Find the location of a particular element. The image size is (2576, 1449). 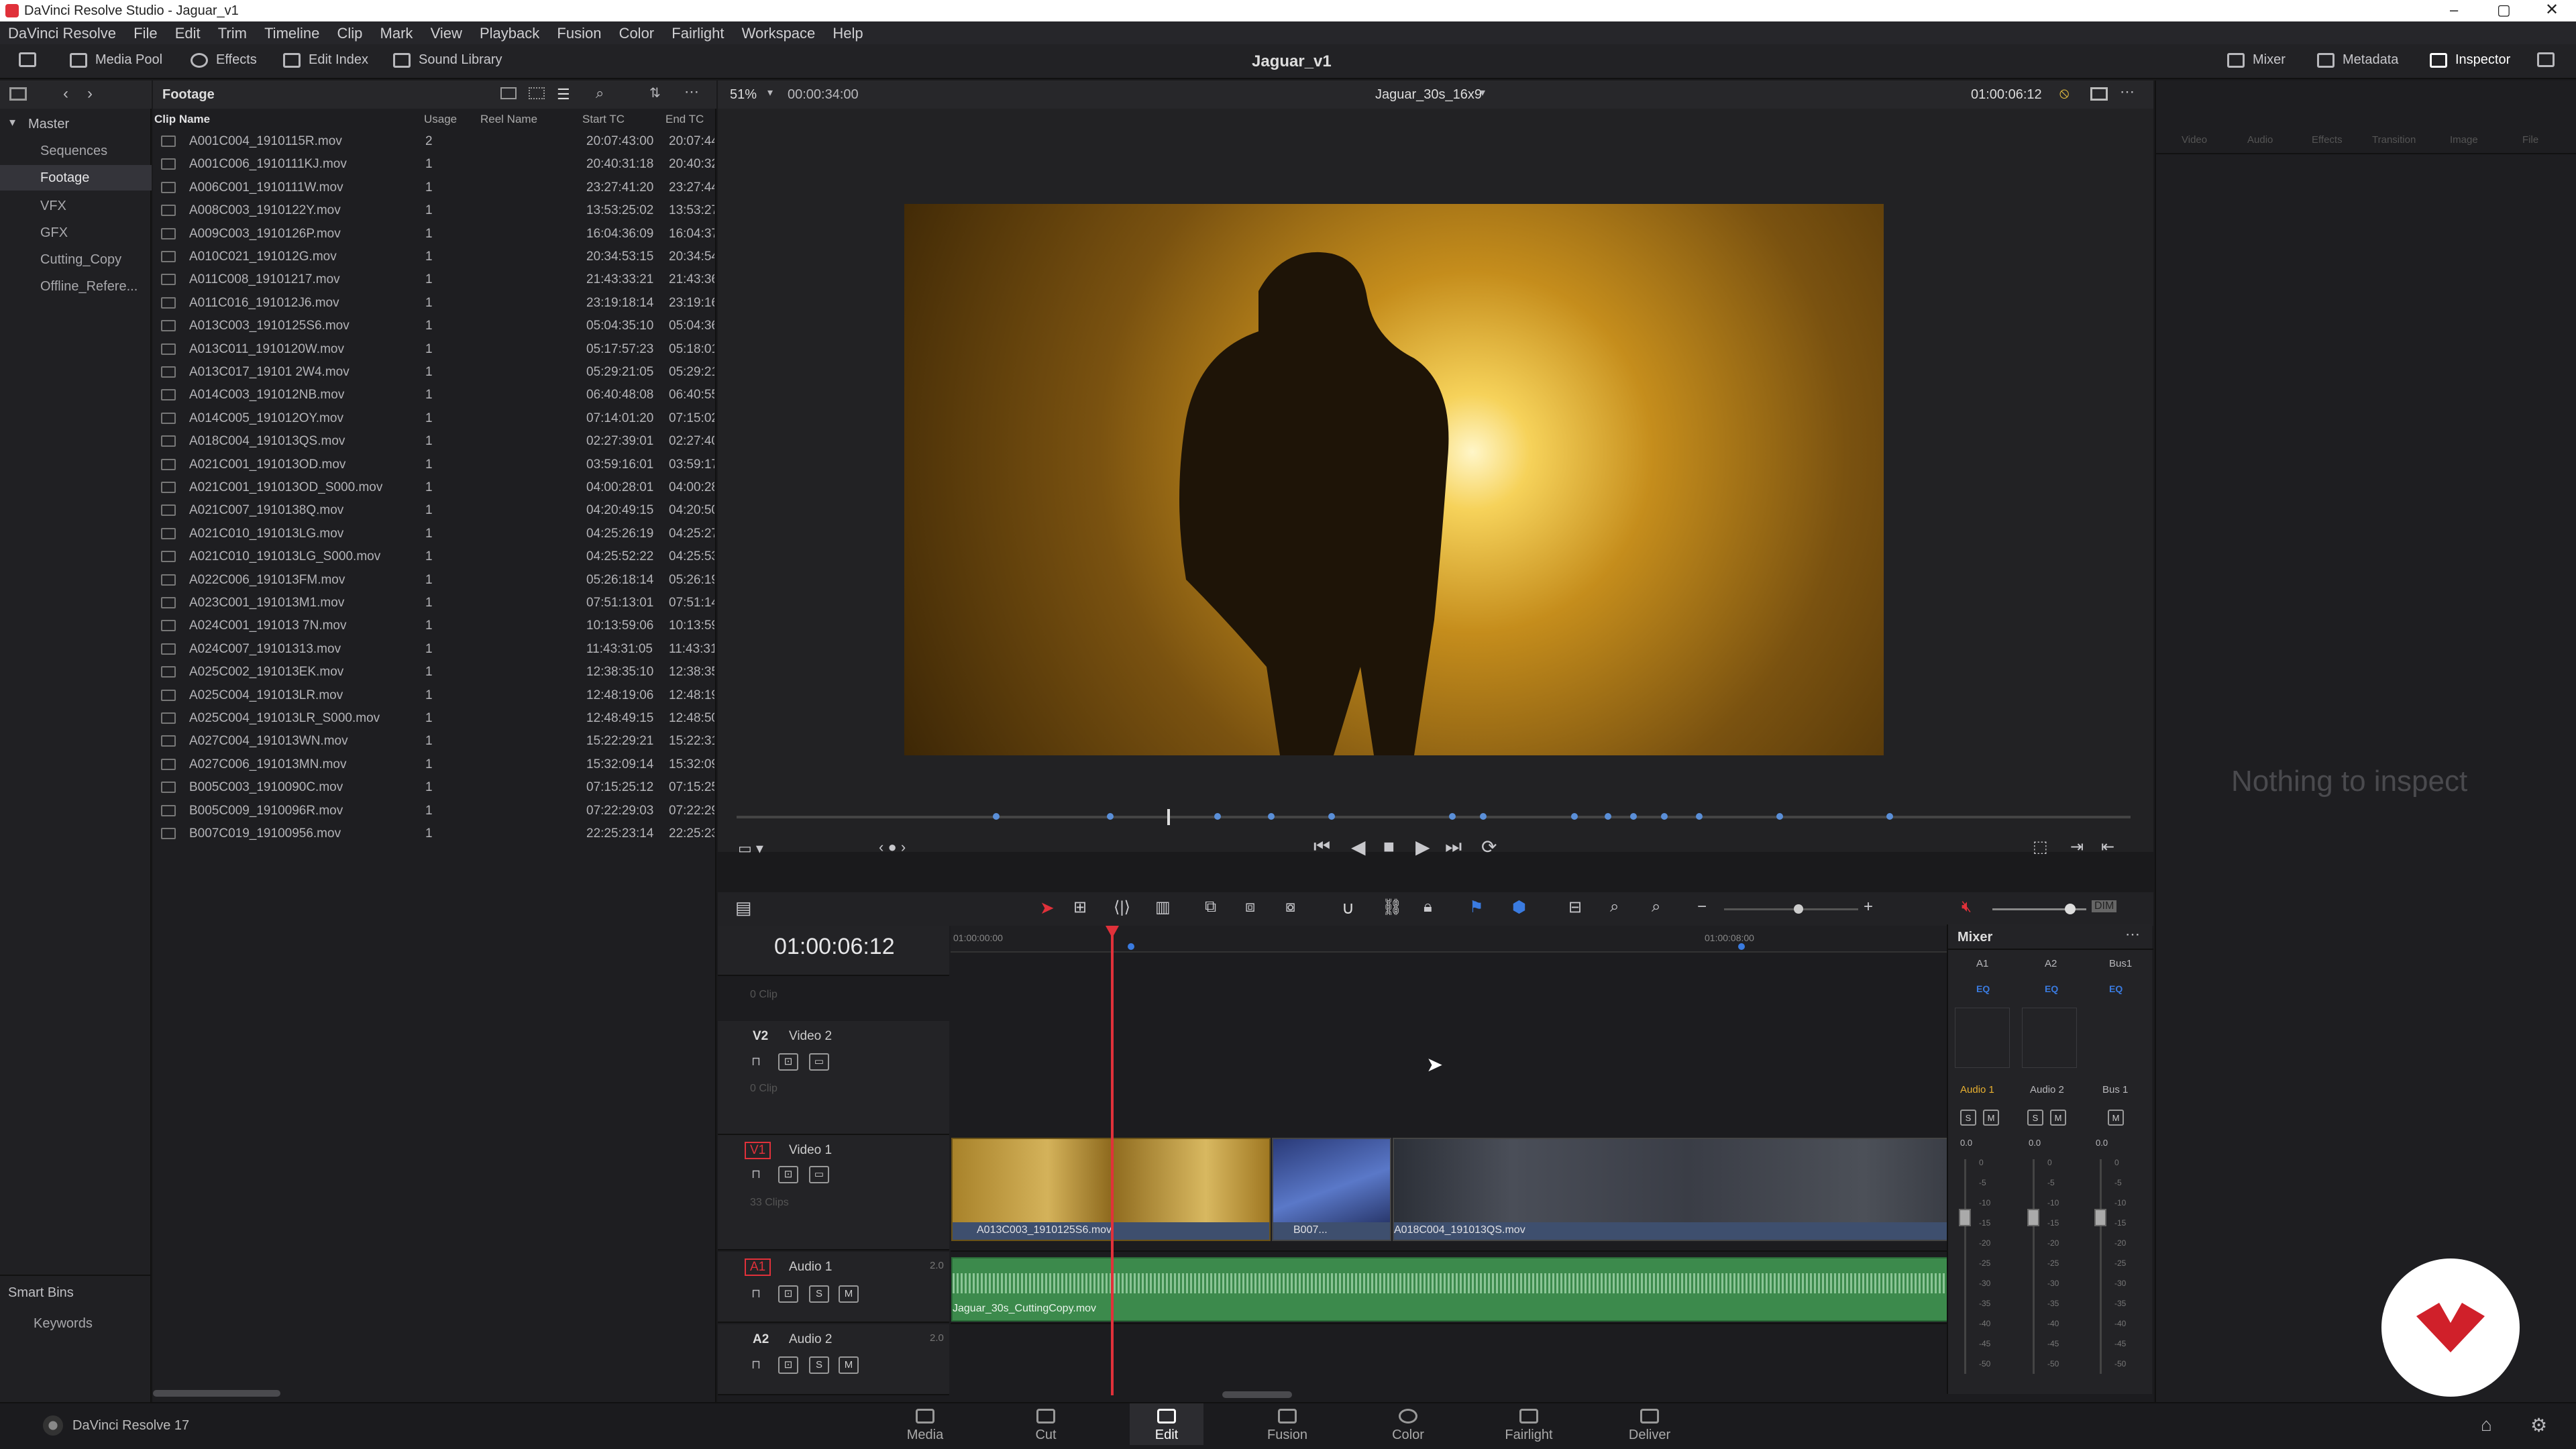

more-options-icon: ⋯ is located at coordinates (2132, 934).